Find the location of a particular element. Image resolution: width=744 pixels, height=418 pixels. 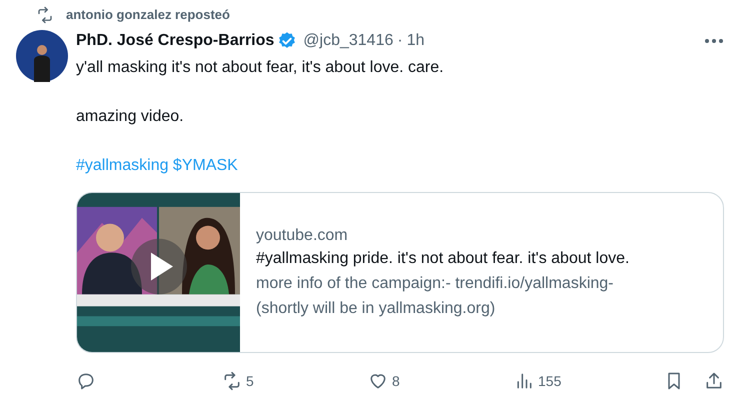

post-time: 1h is located at coordinates (415, 41).